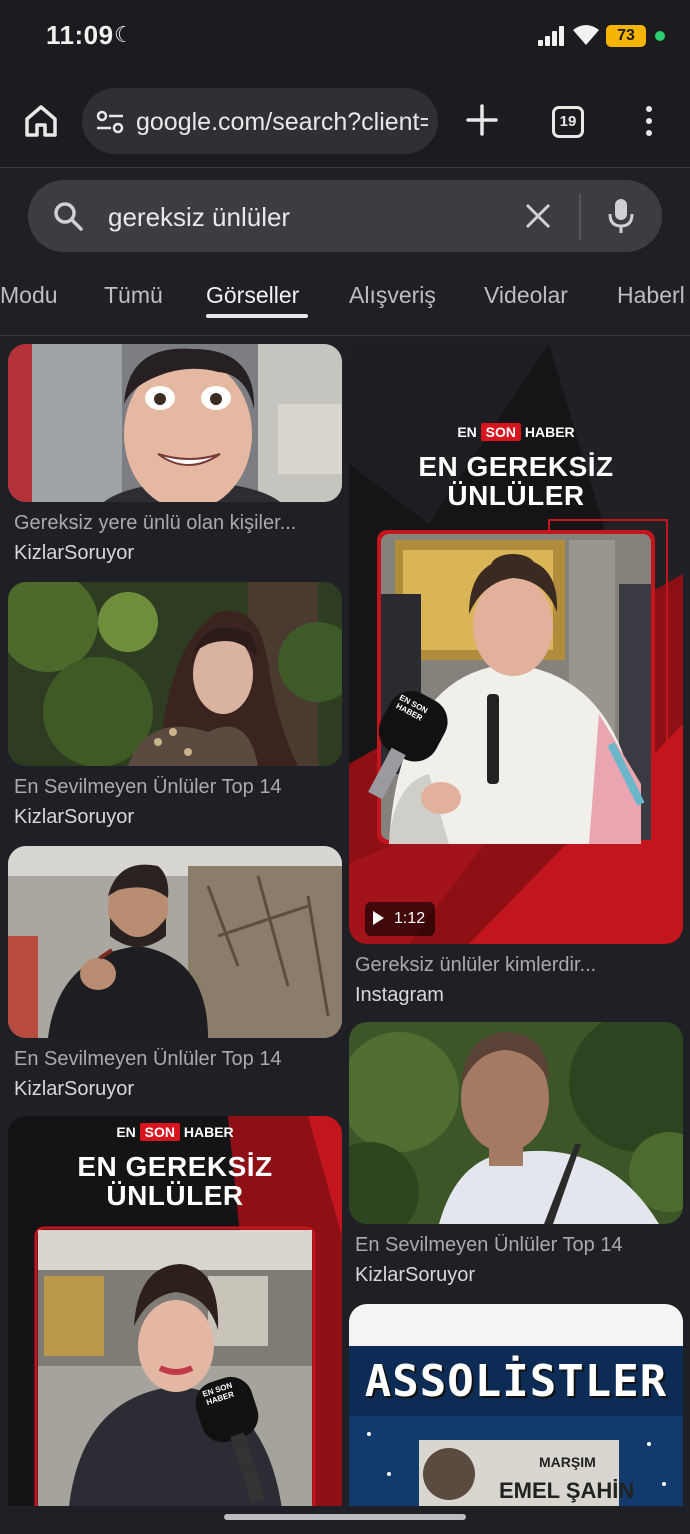  I want to click on do-not-disturb-icon: ☾, so click(124, 34).